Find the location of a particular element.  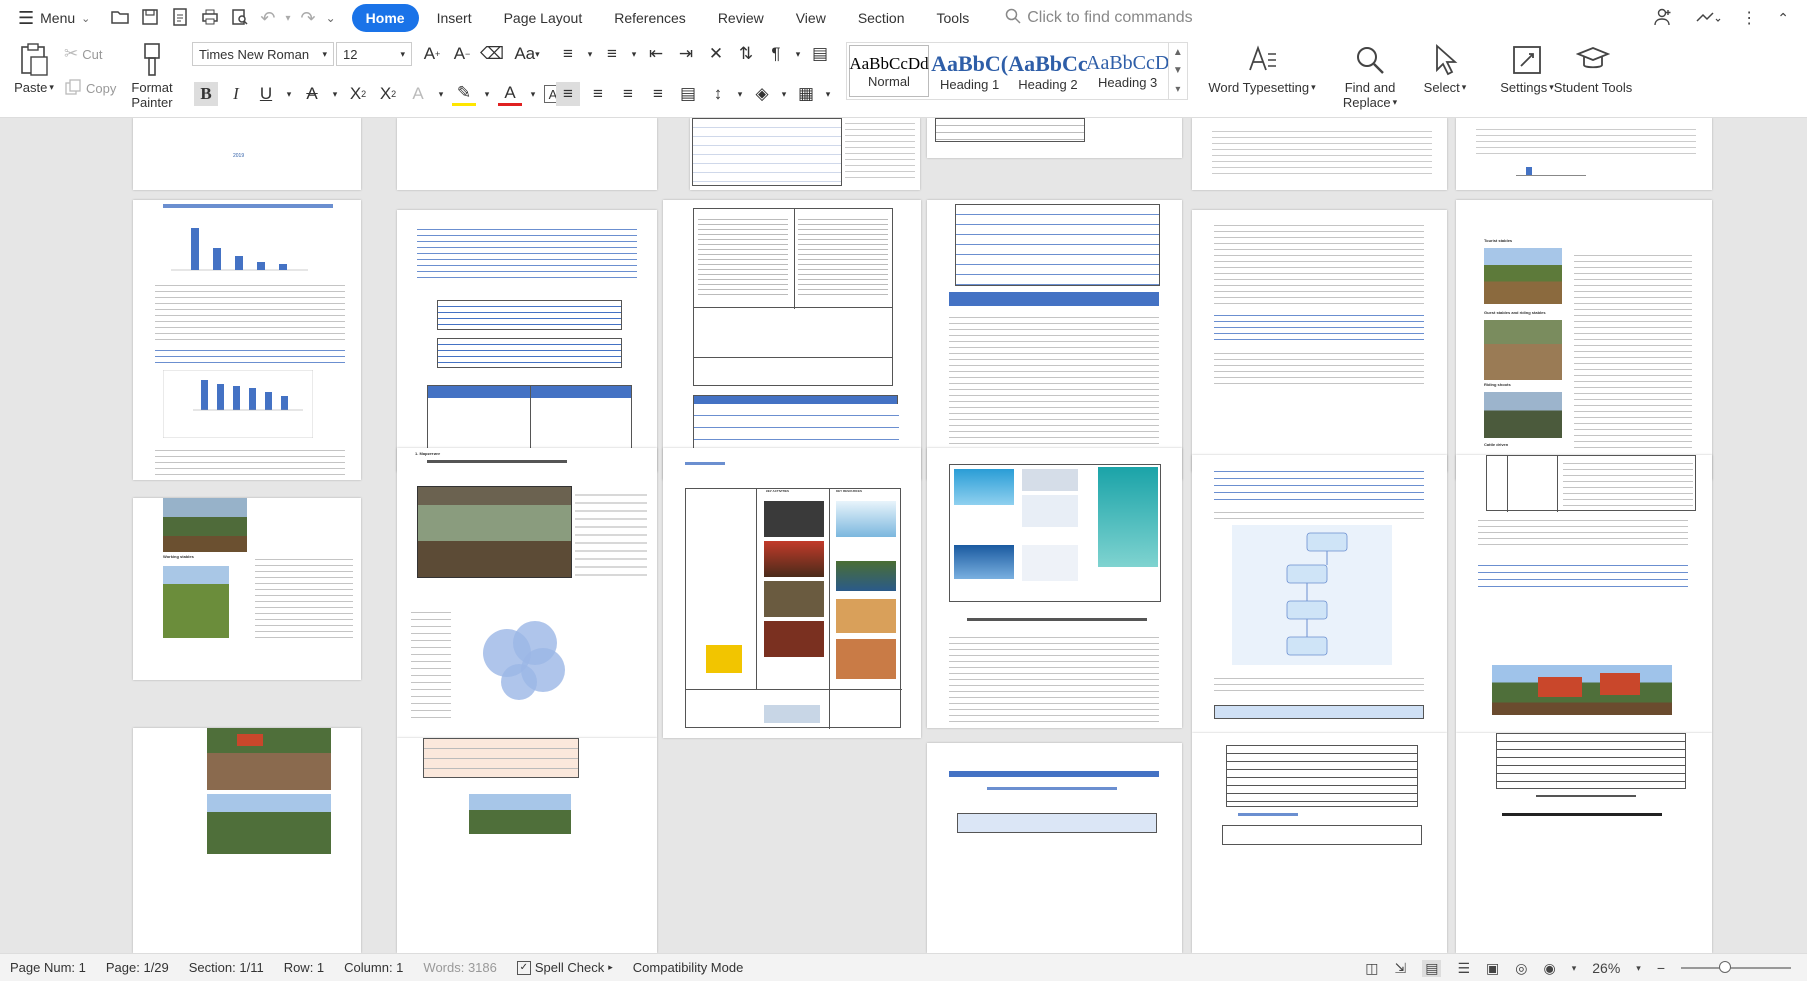

expand-icon: ▾ is located at coordinates (1177, 89).